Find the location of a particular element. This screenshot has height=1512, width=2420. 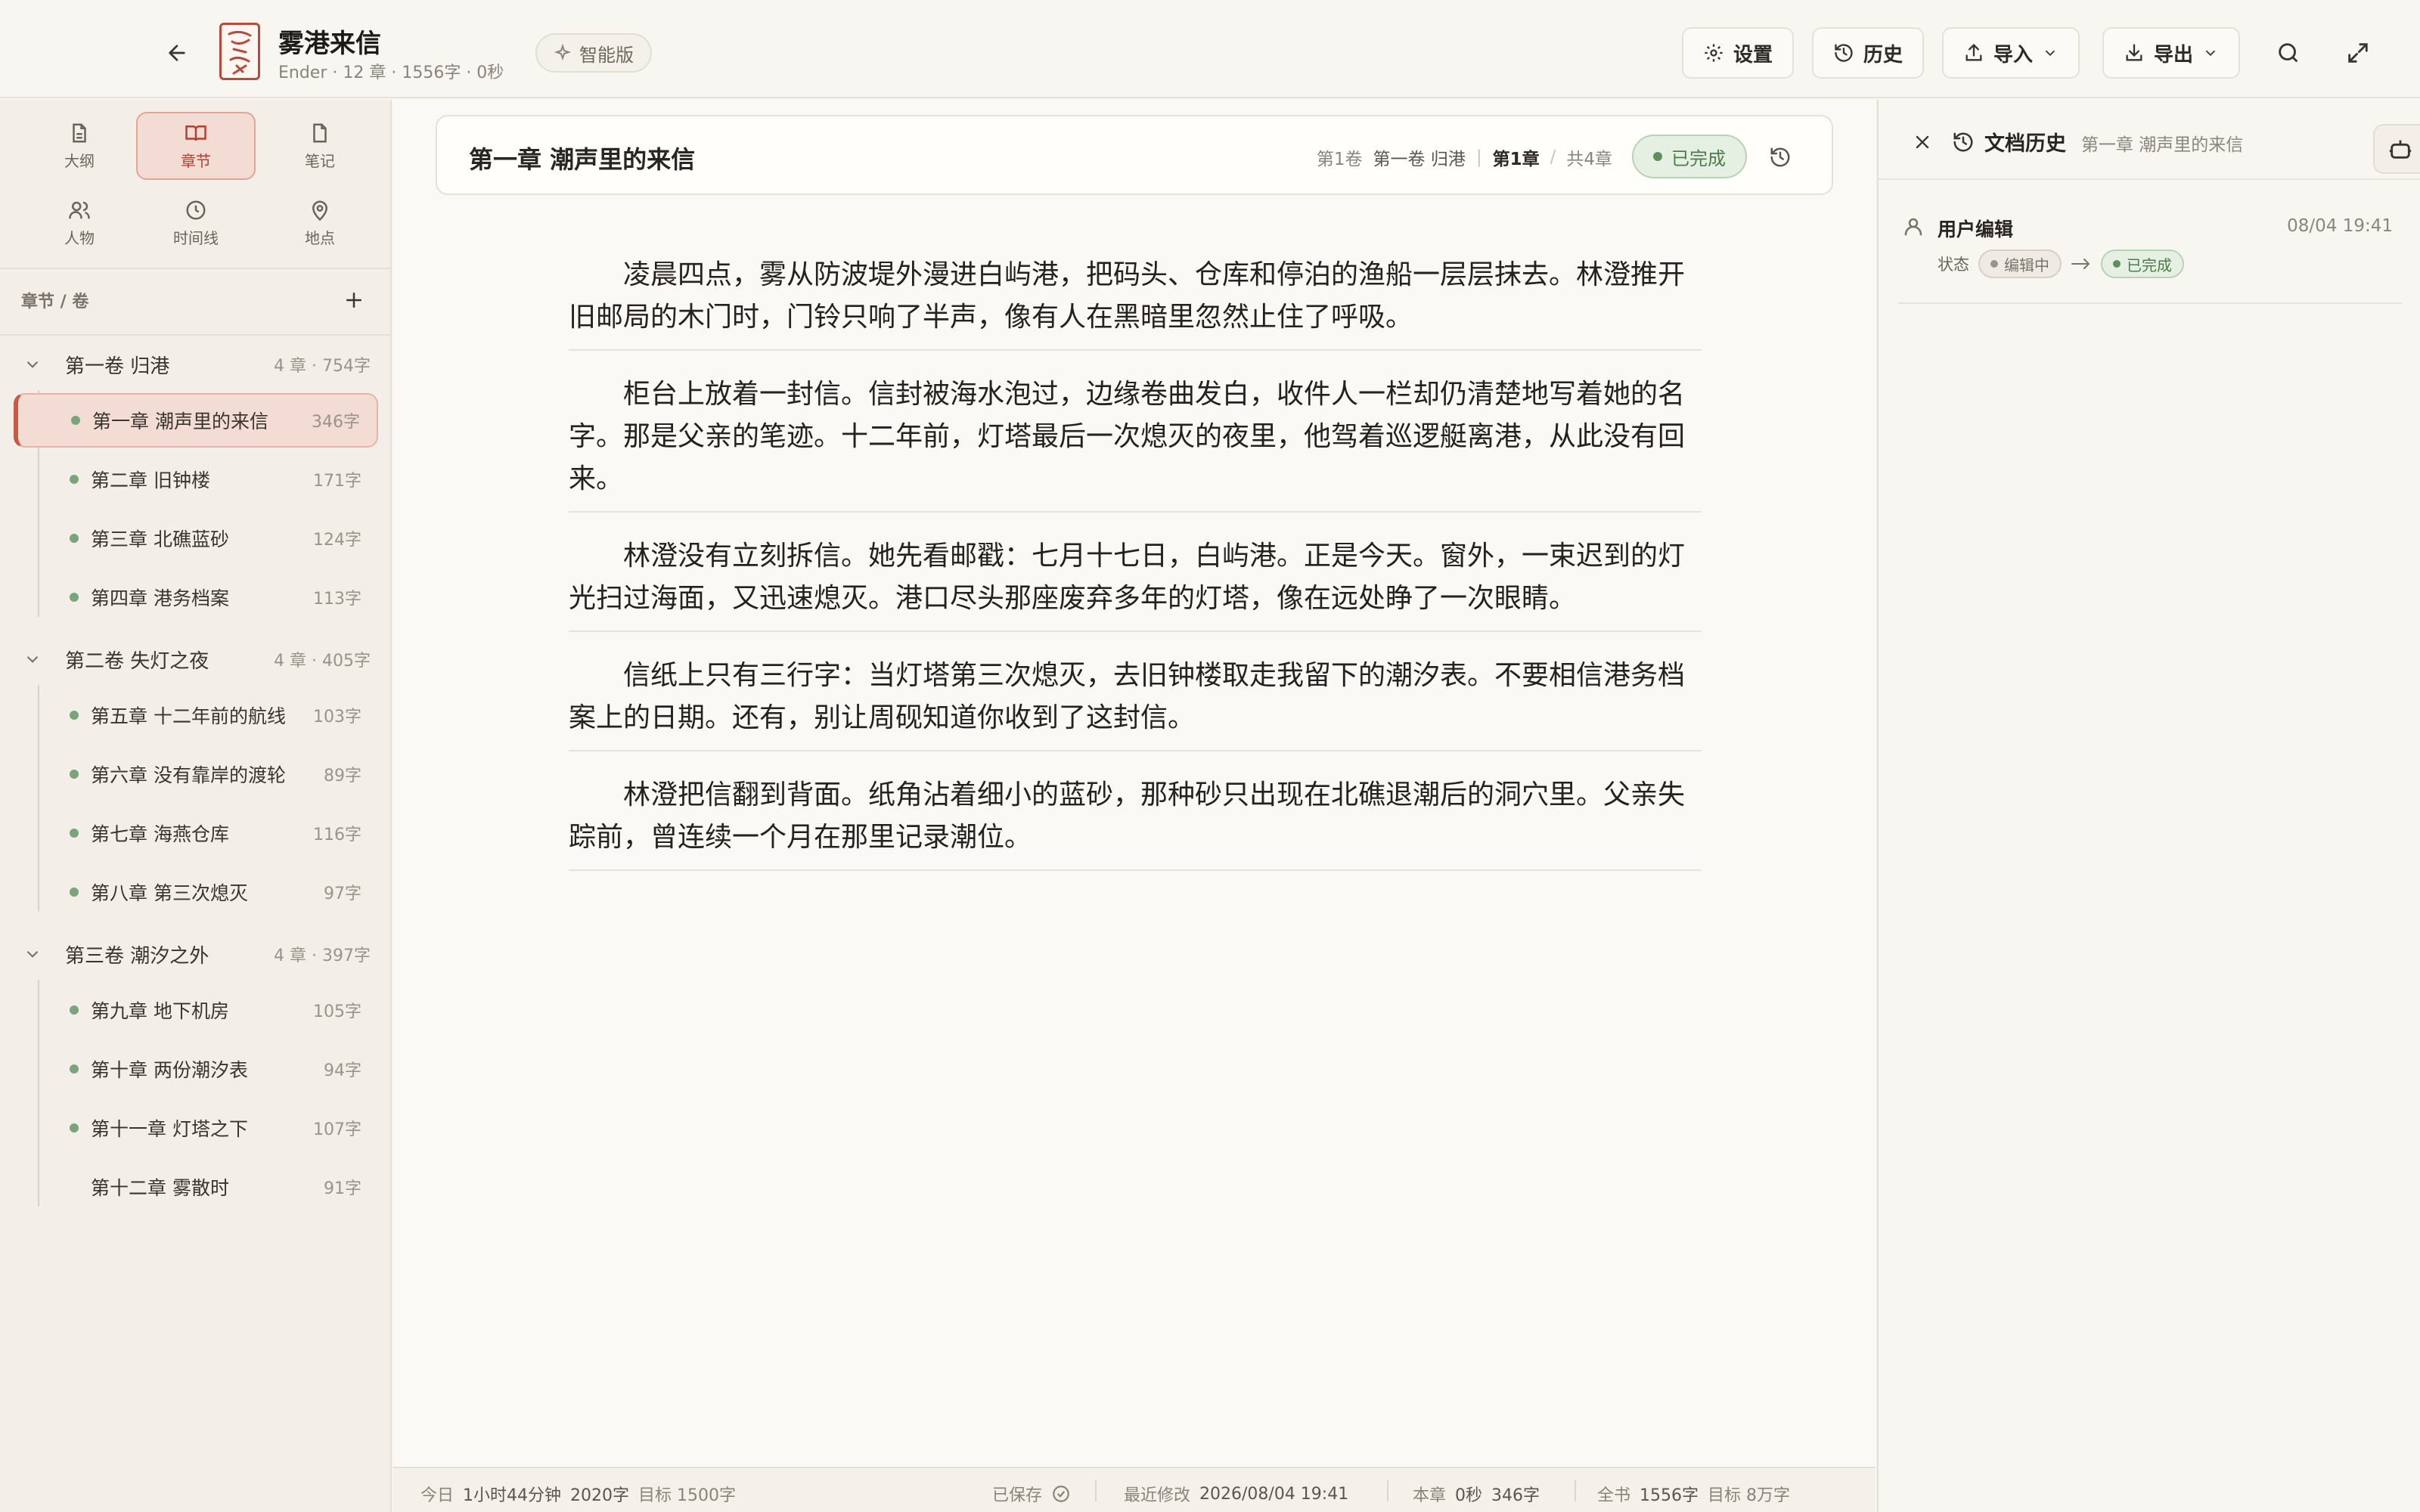

panel-title: 文档历史 is located at coordinates (2025, 144).